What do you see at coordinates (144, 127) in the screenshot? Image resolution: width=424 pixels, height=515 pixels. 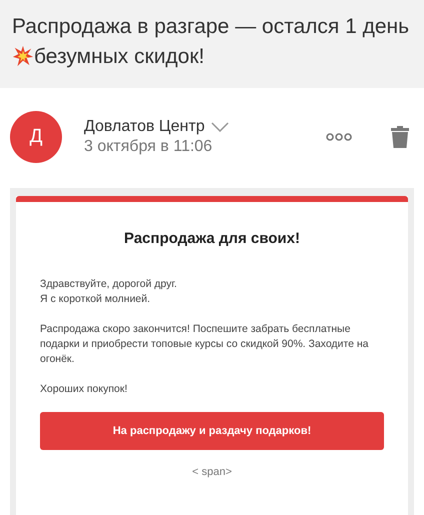 I see `sender-name: Довлатов Центр` at bounding box center [144, 127].